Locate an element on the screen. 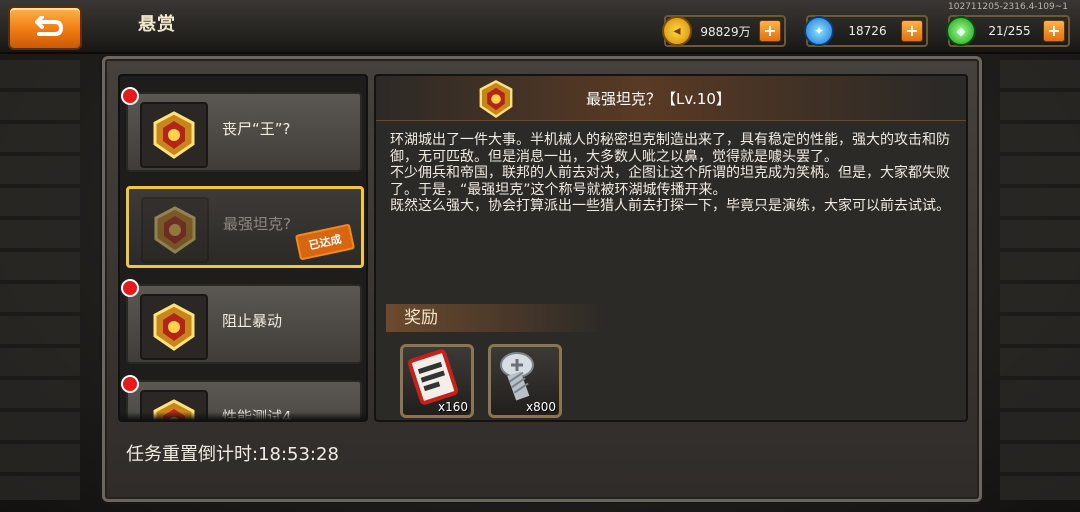  reward-item: x160 is located at coordinates (437, 381).